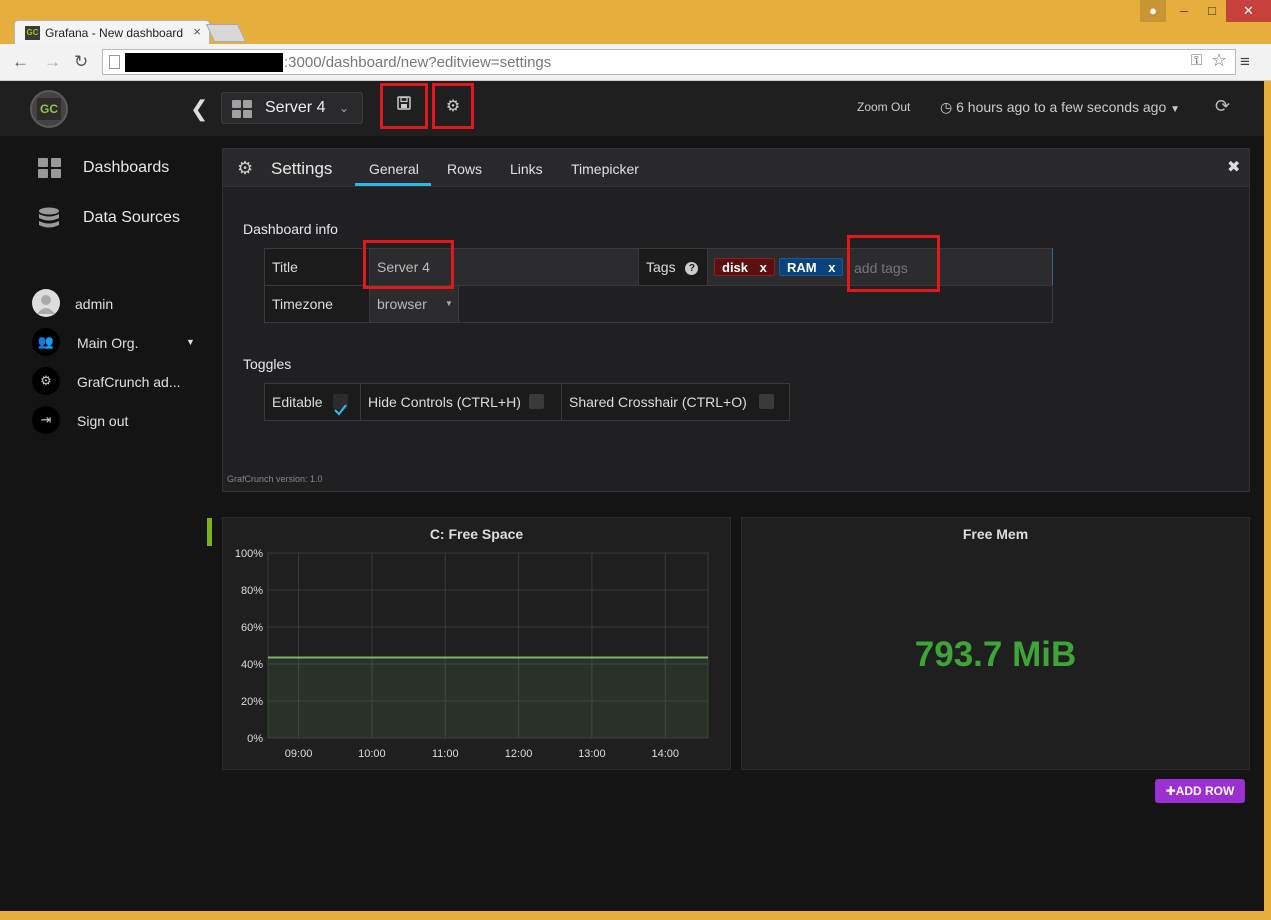  Describe the element at coordinates (131, 217) in the screenshot. I see `sidemenu-label: Data Sources` at that location.